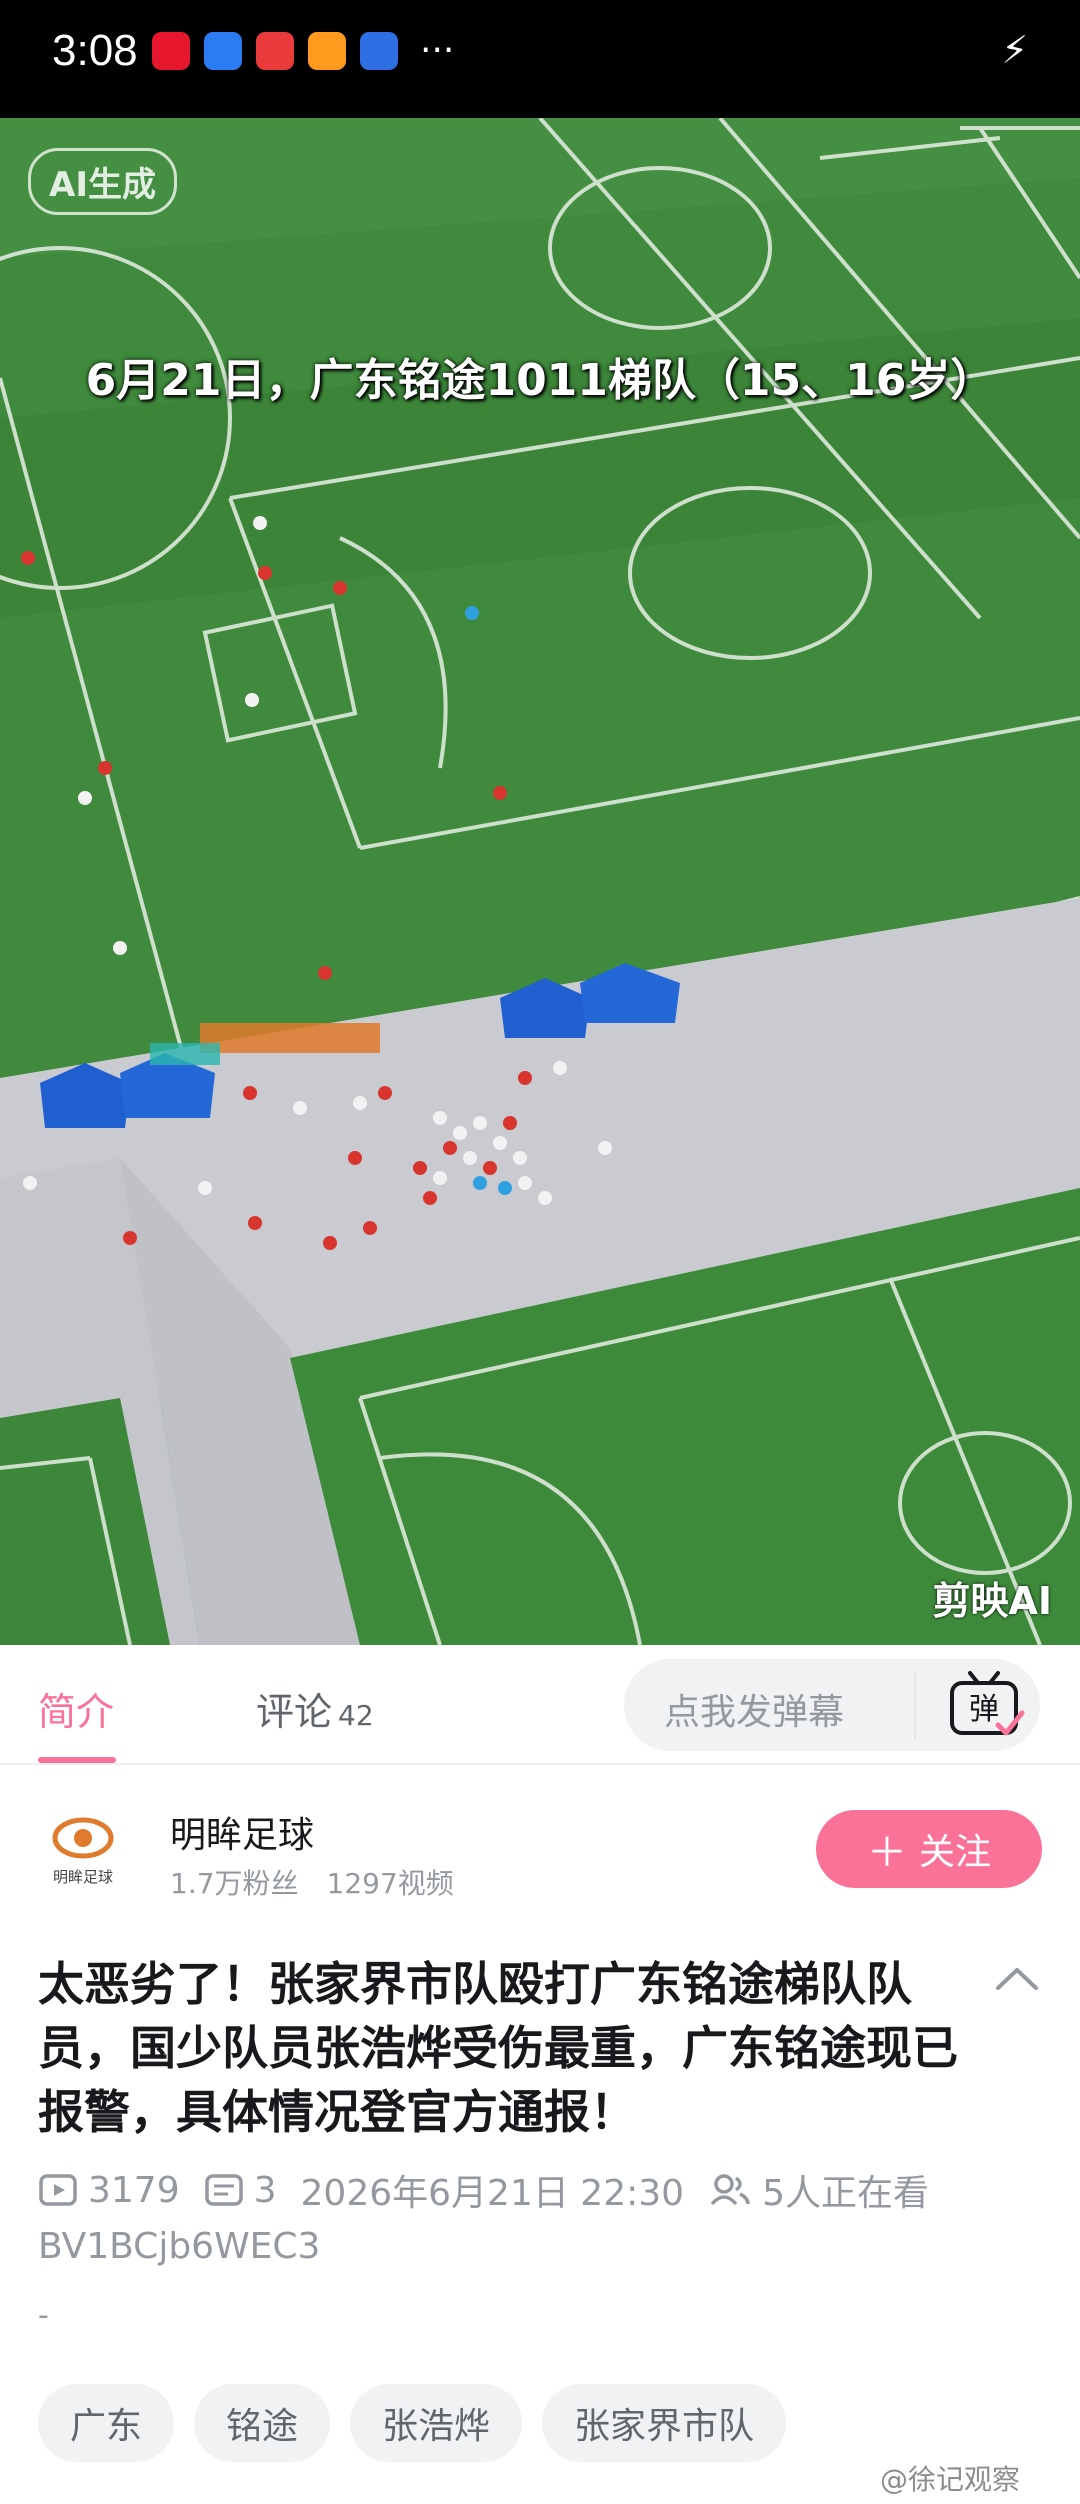  What do you see at coordinates (915, 1705) in the screenshot?
I see `danmaku-divider` at bounding box center [915, 1705].